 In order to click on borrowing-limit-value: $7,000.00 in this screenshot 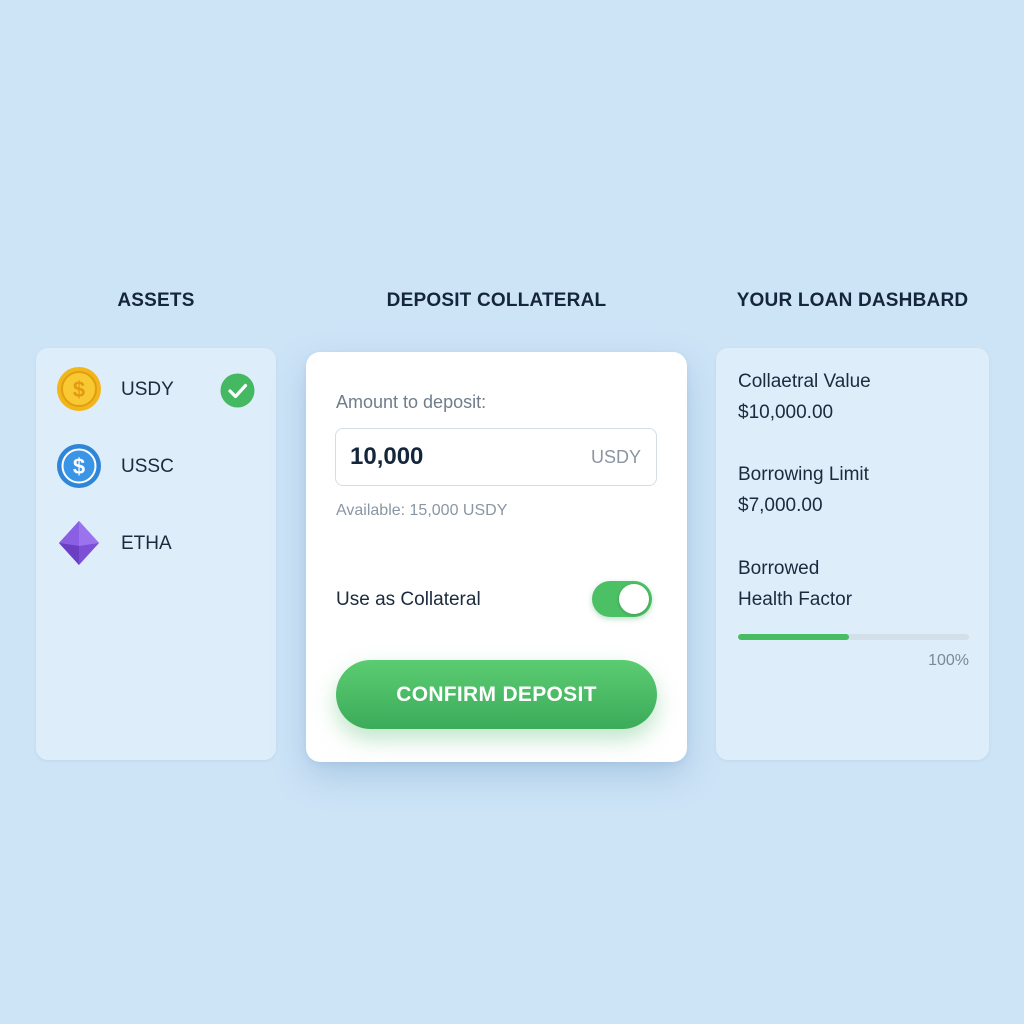, I will do `click(780, 505)`.